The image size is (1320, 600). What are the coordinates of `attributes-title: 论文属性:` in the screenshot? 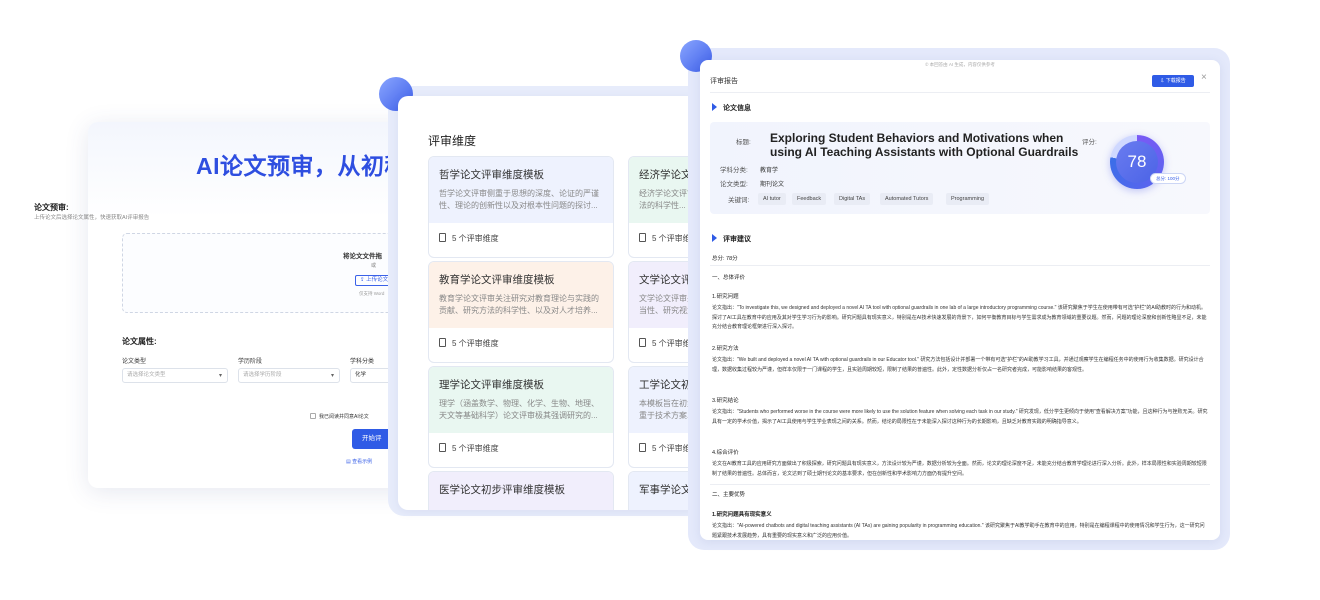 It's located at (139, 341).